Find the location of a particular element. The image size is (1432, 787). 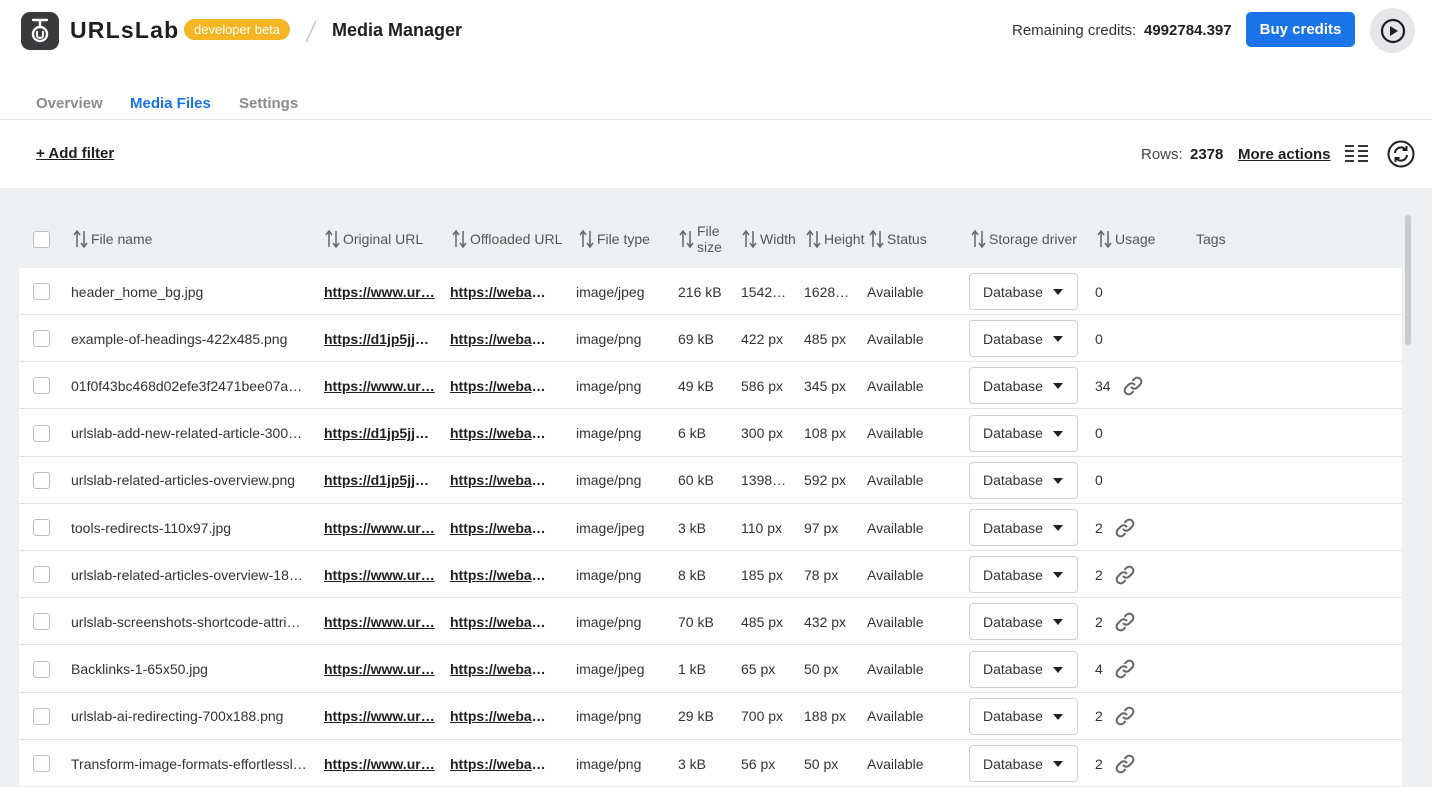

tab-overview: Overview is located at coordinates (69, 103).